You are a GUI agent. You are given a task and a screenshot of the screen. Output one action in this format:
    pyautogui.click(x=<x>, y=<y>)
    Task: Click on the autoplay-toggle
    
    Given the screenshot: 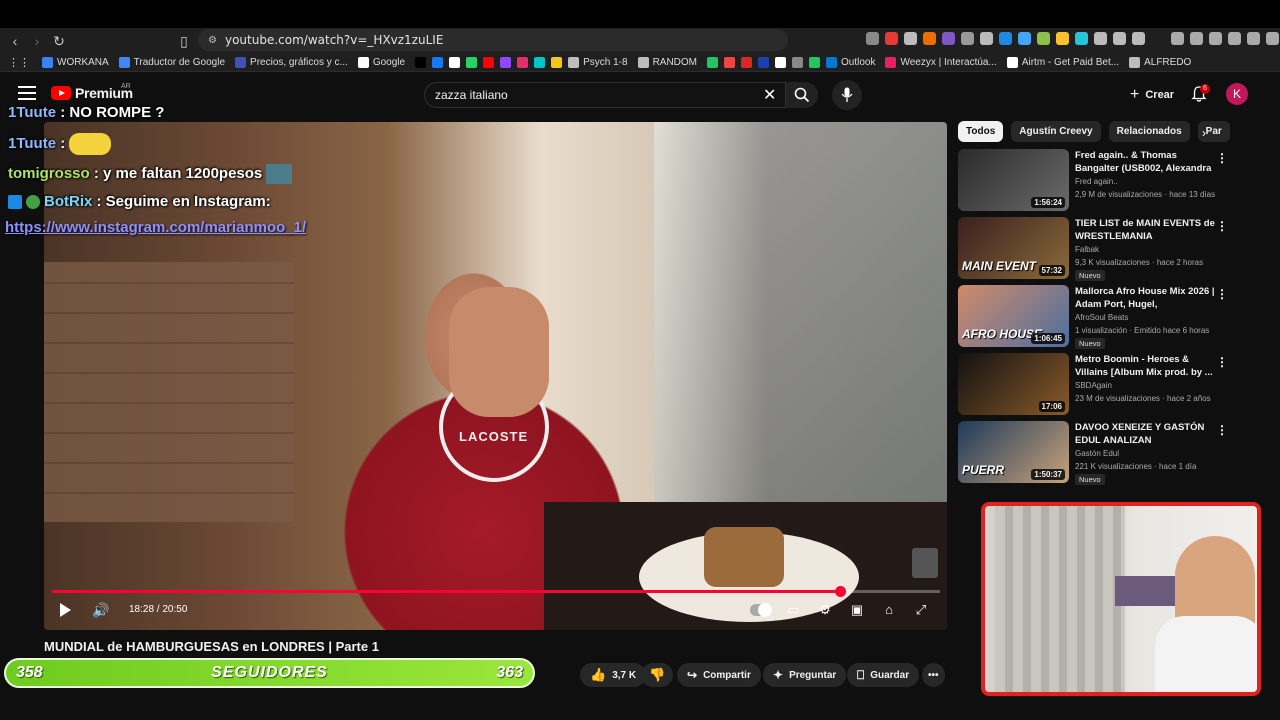 What is the action you would take?
    pyautogui.click(x=761, y=610)
    